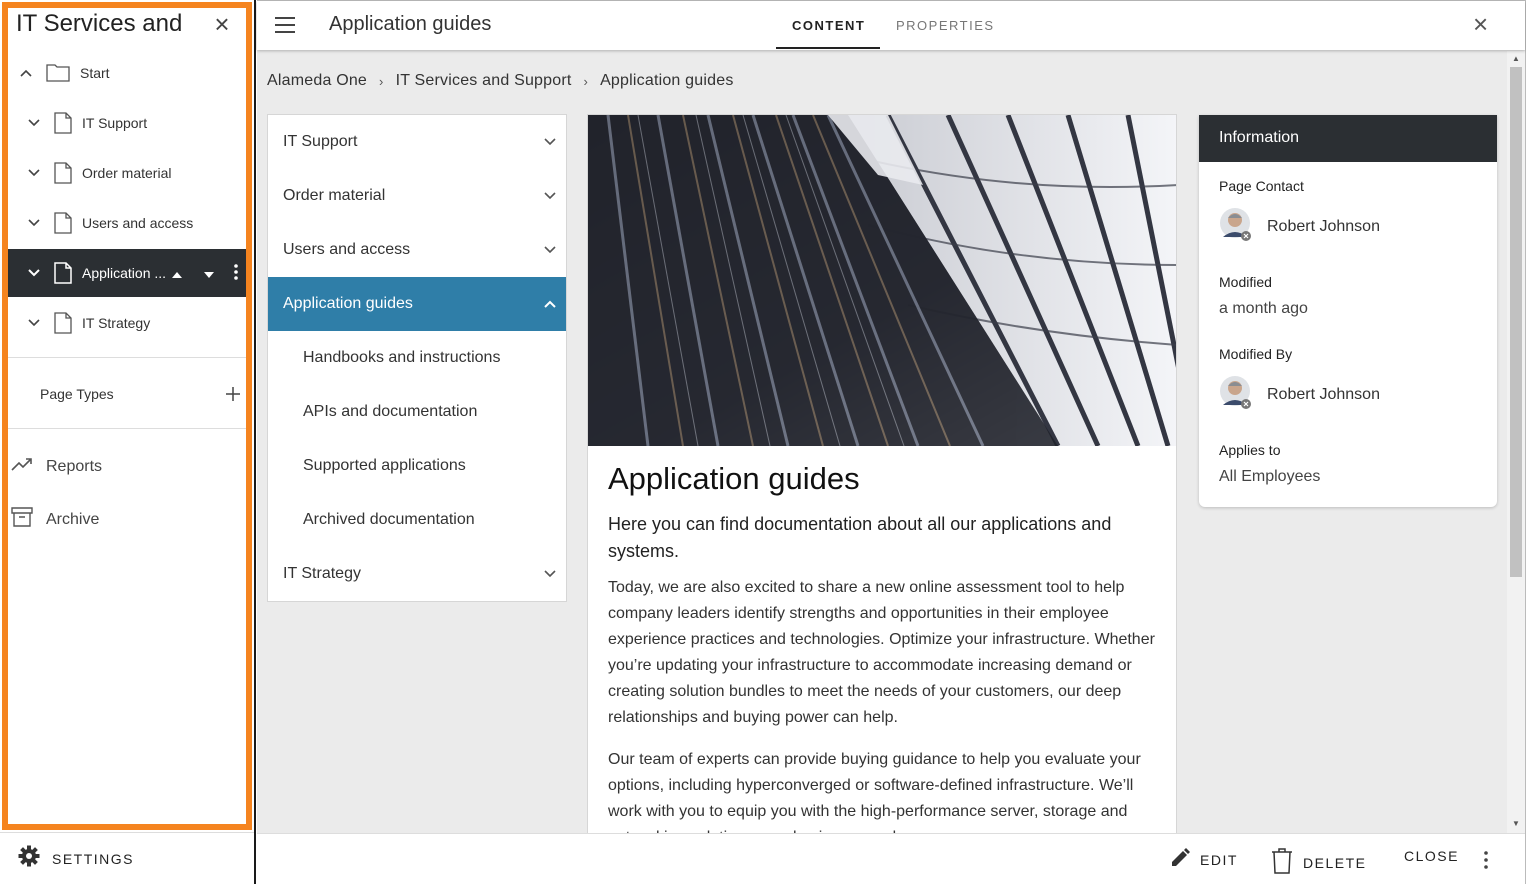 The height and width of the screenshot is (884, 1526). Describe the element at coordinates (1270, 476) in the screenshot. I see `applies-to-value: All Employees` at that location.